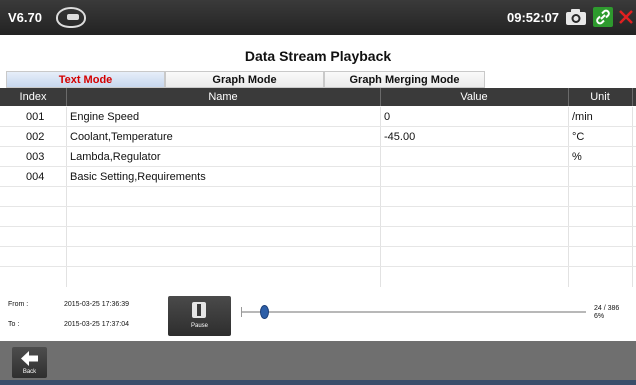  What do you see at coordinates (576, 17) in the screenshot?
I see `camera-icon` at bounding box center [576, 17].